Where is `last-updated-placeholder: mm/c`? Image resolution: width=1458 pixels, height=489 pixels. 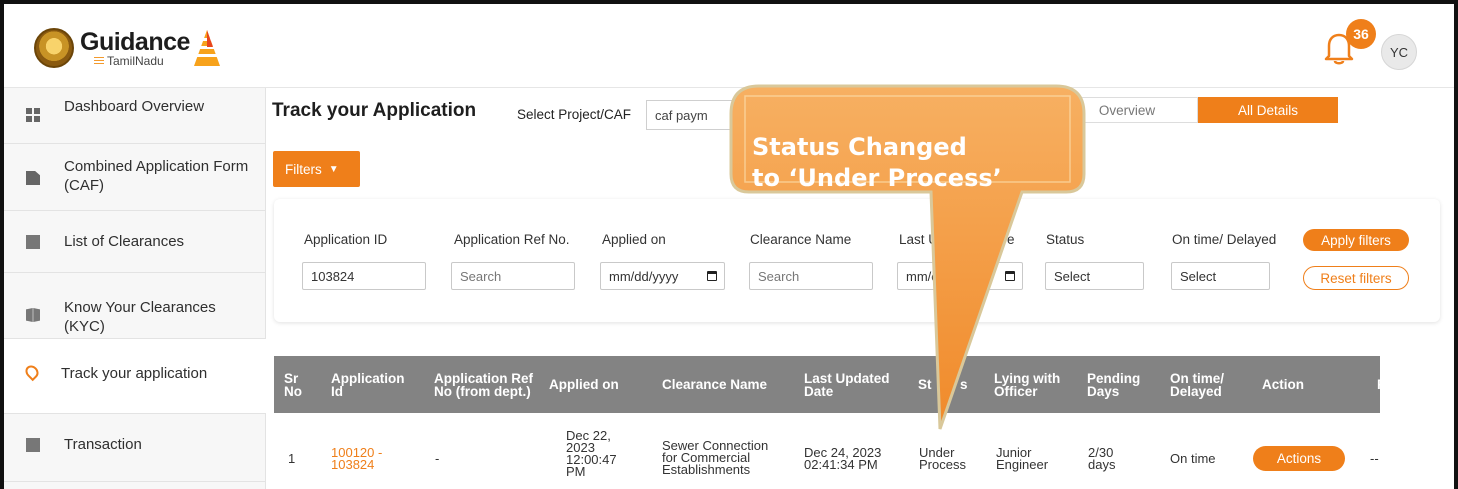 last-updated-placeholder: mm/c is located at coordinates (922, 276).